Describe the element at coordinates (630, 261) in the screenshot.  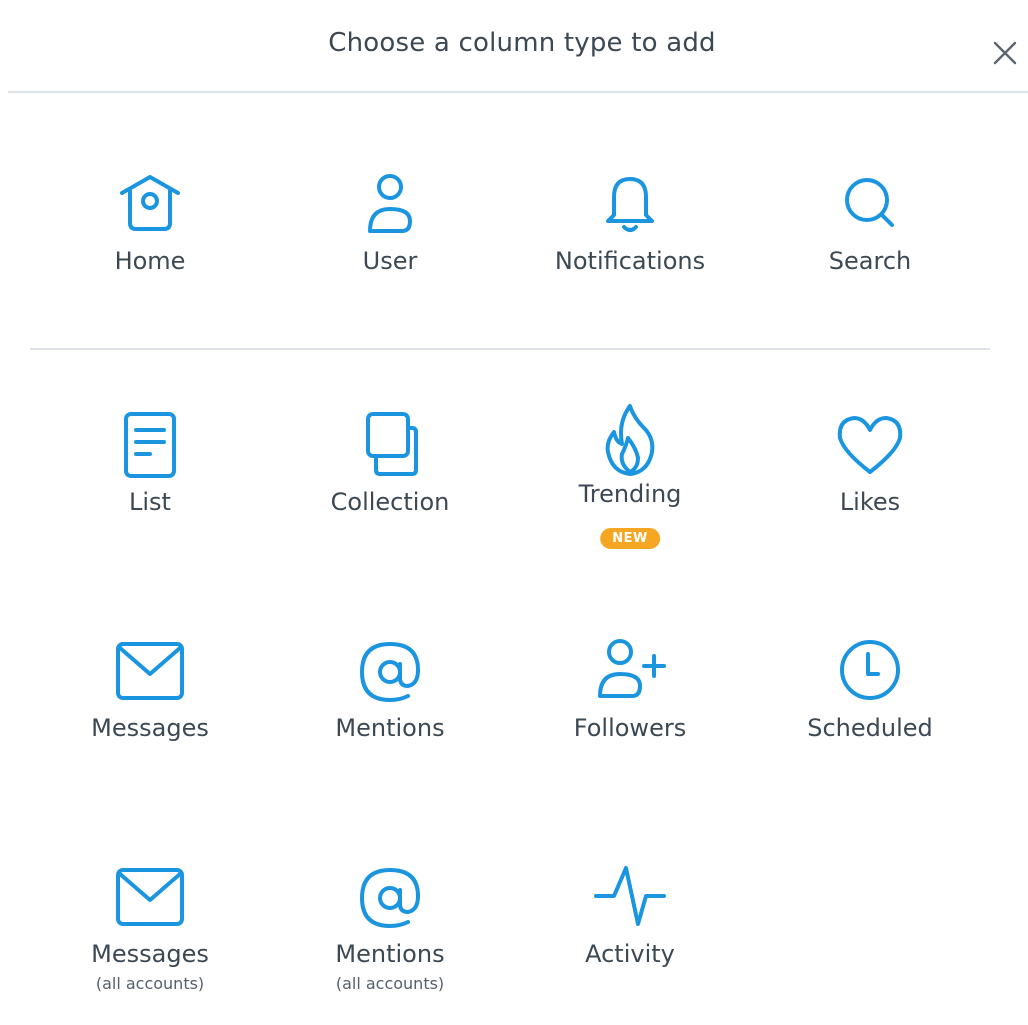
I see `column-label: Notifications` at that location.